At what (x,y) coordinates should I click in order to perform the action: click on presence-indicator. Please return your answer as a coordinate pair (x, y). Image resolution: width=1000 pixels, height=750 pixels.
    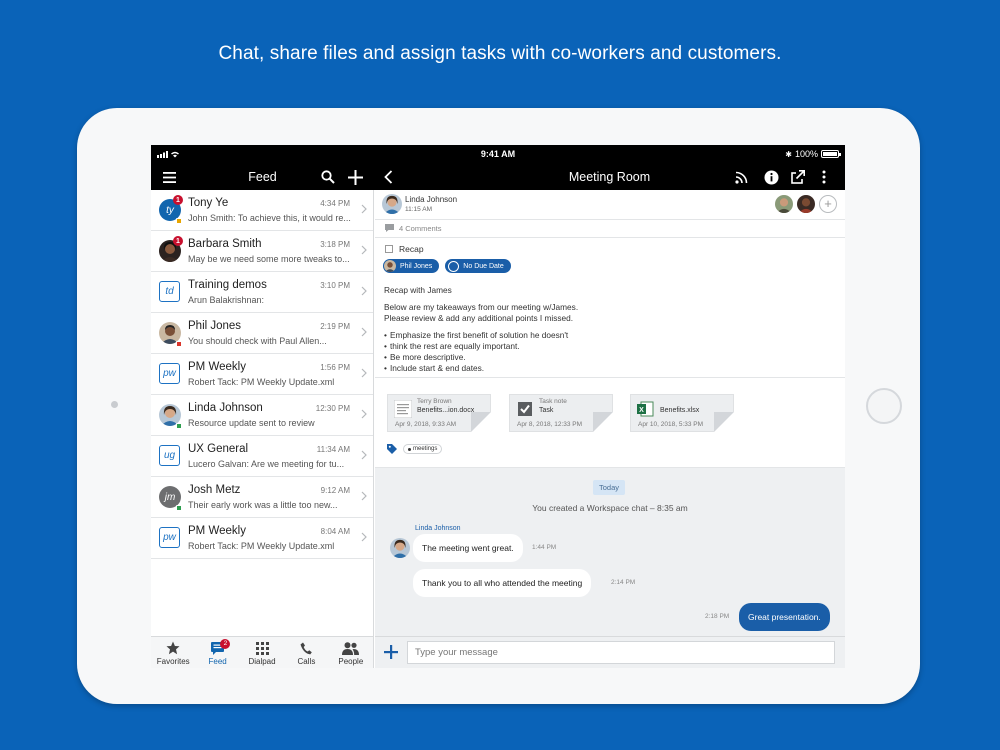
    Looking at the image, I should click on (179, 508).